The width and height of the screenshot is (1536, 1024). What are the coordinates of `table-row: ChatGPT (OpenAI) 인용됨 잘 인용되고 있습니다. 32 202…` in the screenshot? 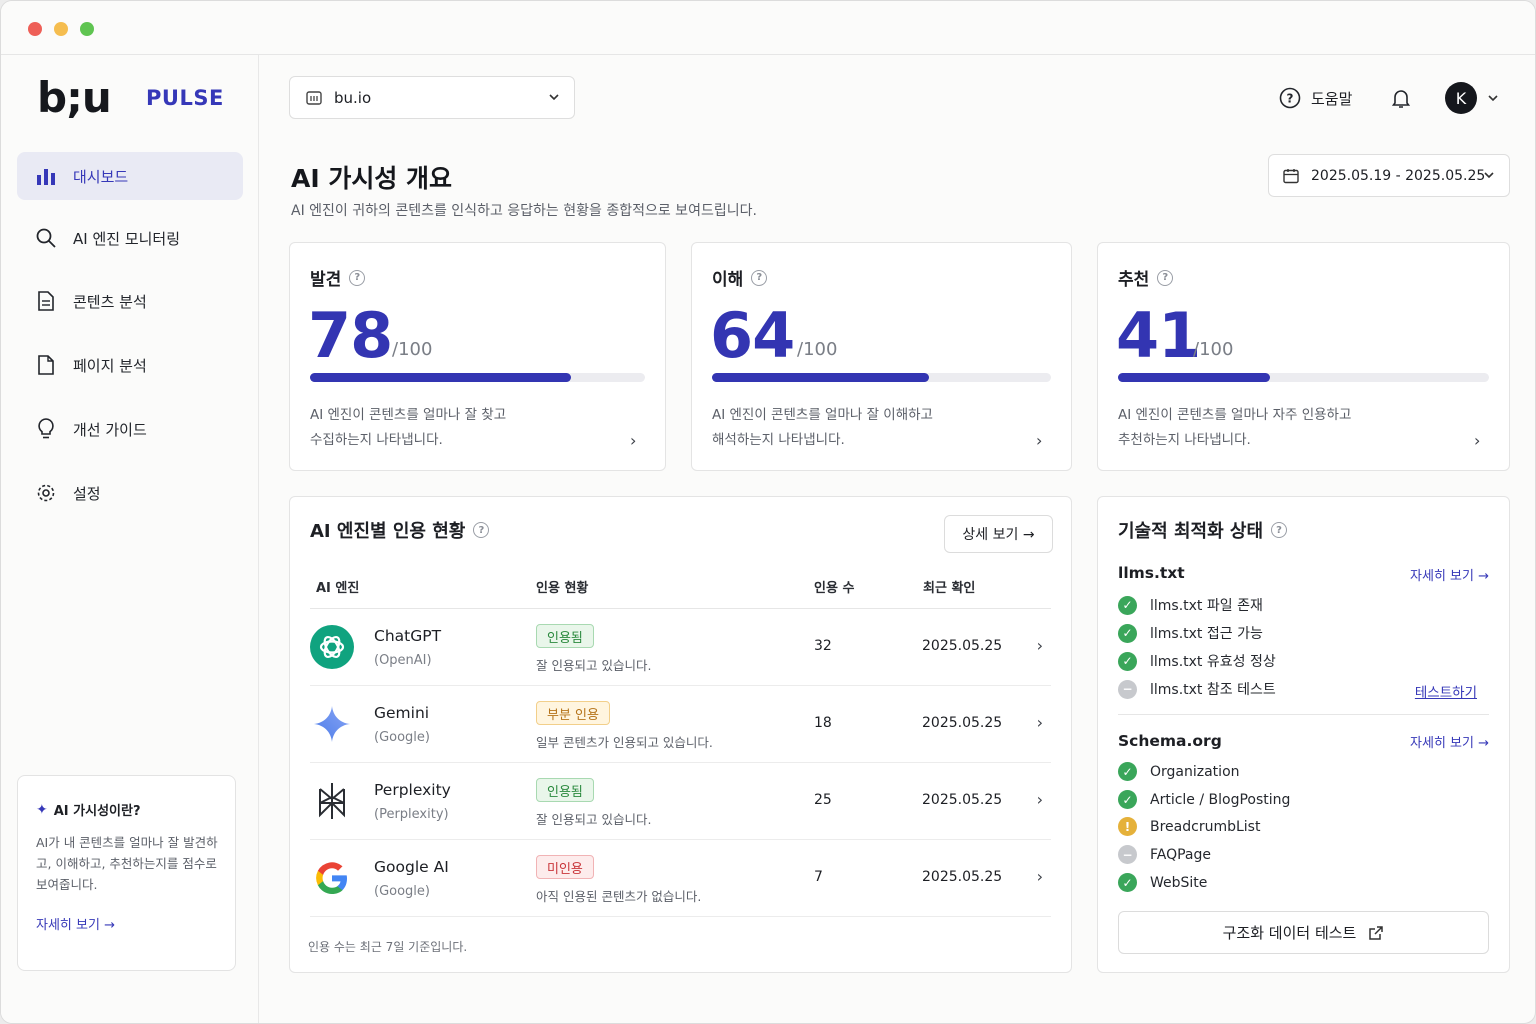 It's located at (680, 647).